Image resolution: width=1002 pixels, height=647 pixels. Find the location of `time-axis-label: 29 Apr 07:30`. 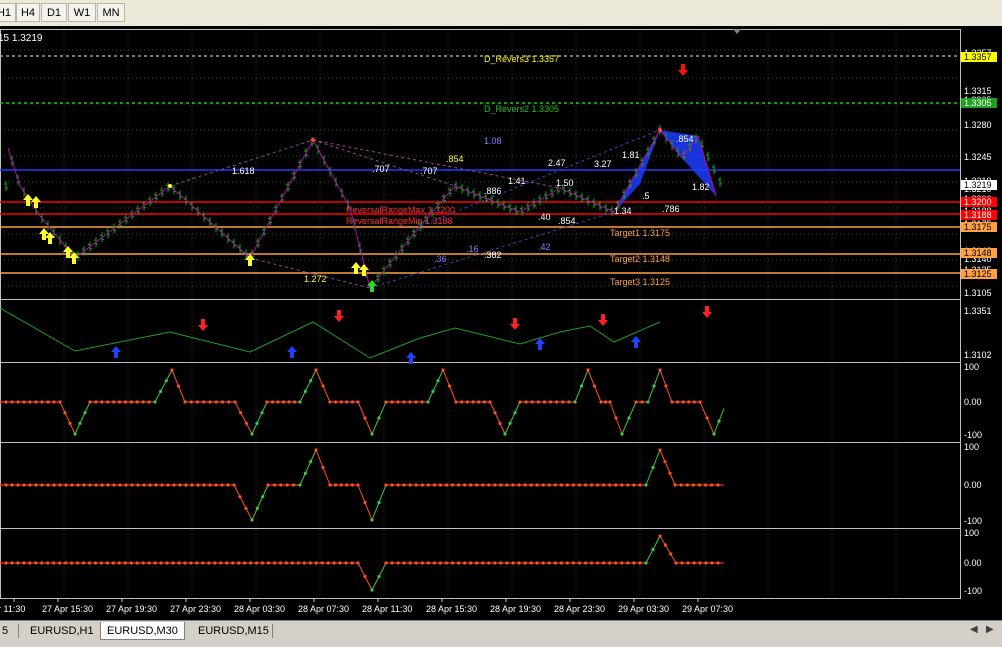

time-axis-label: 29 Apr 07:30 is located at coordinates (707, 609).